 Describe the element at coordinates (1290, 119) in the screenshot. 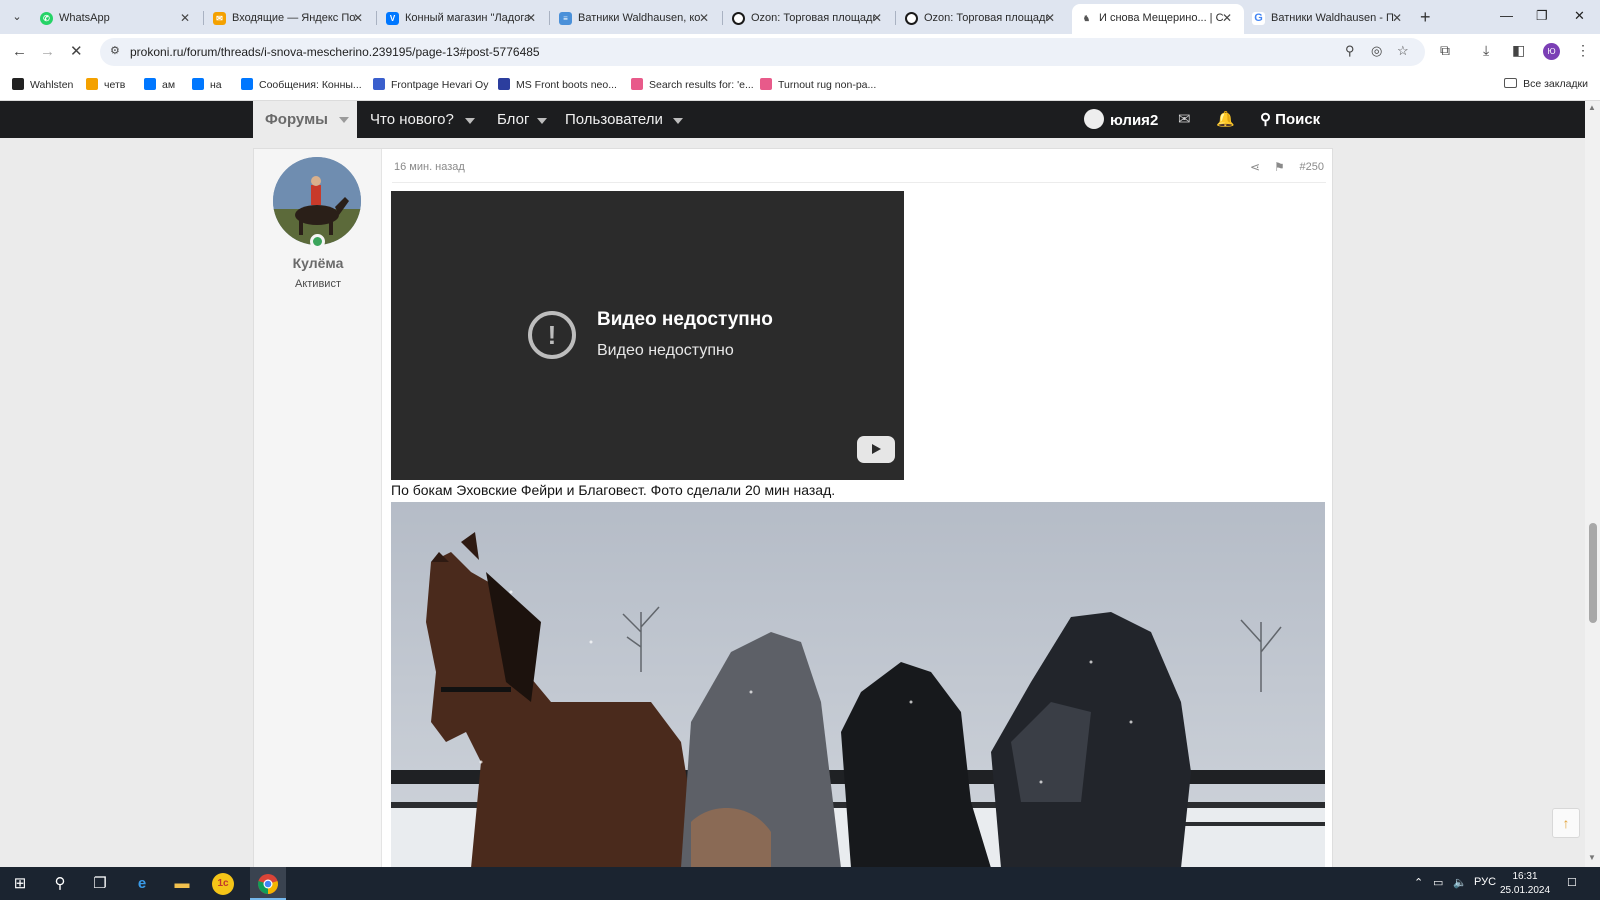

I see `search-button: ⚲ Поиск` at that location.